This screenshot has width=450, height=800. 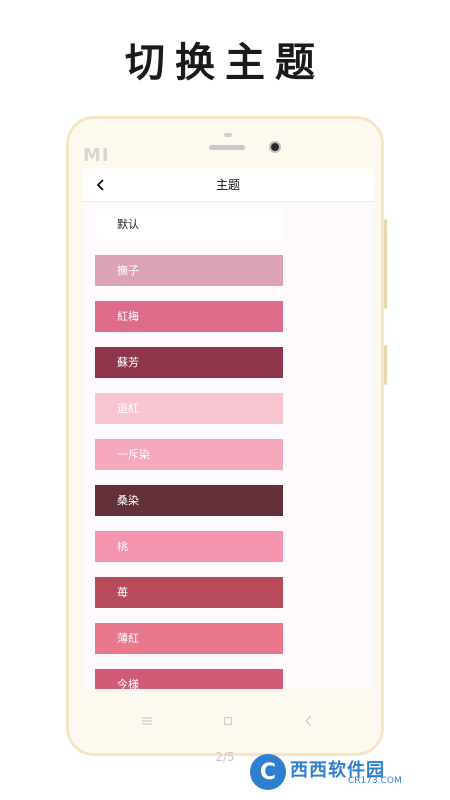 I want to click on square-home-icon, so click(x=228, y=721).